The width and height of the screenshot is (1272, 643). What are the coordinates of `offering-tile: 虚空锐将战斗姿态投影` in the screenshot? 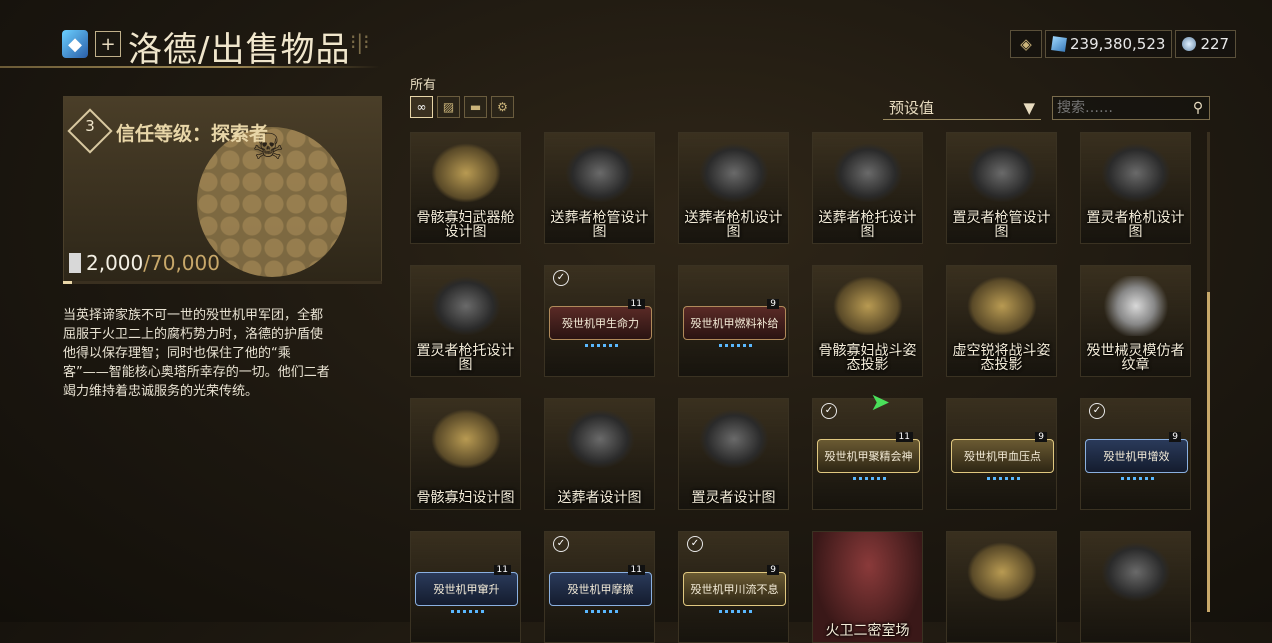 It's located at (1001, 321).